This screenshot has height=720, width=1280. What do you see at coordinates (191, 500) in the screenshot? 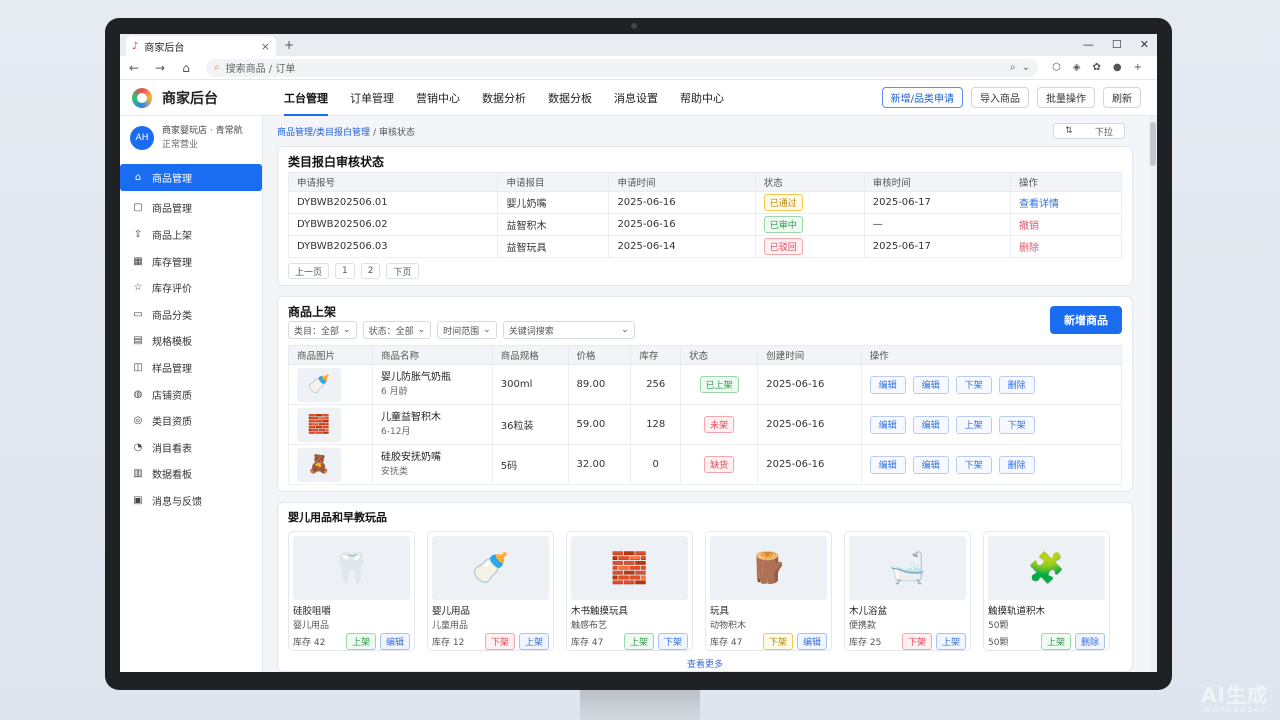
I see `sidebar-item-feedback: ▣ 消息与反馈` at bounding box center [191, 500].